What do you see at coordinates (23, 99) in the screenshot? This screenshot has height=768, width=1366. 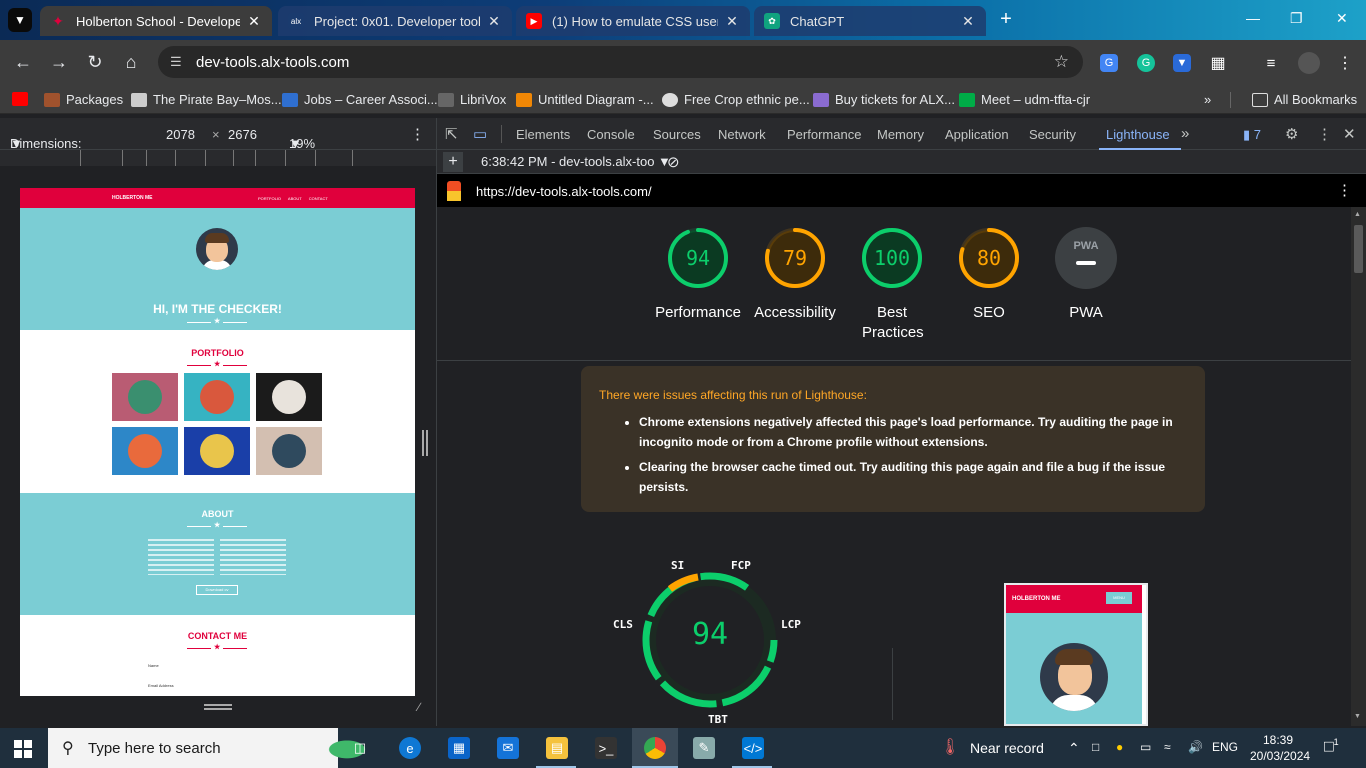 I see `bookmark-youtube` at bounding box center [23, 99].